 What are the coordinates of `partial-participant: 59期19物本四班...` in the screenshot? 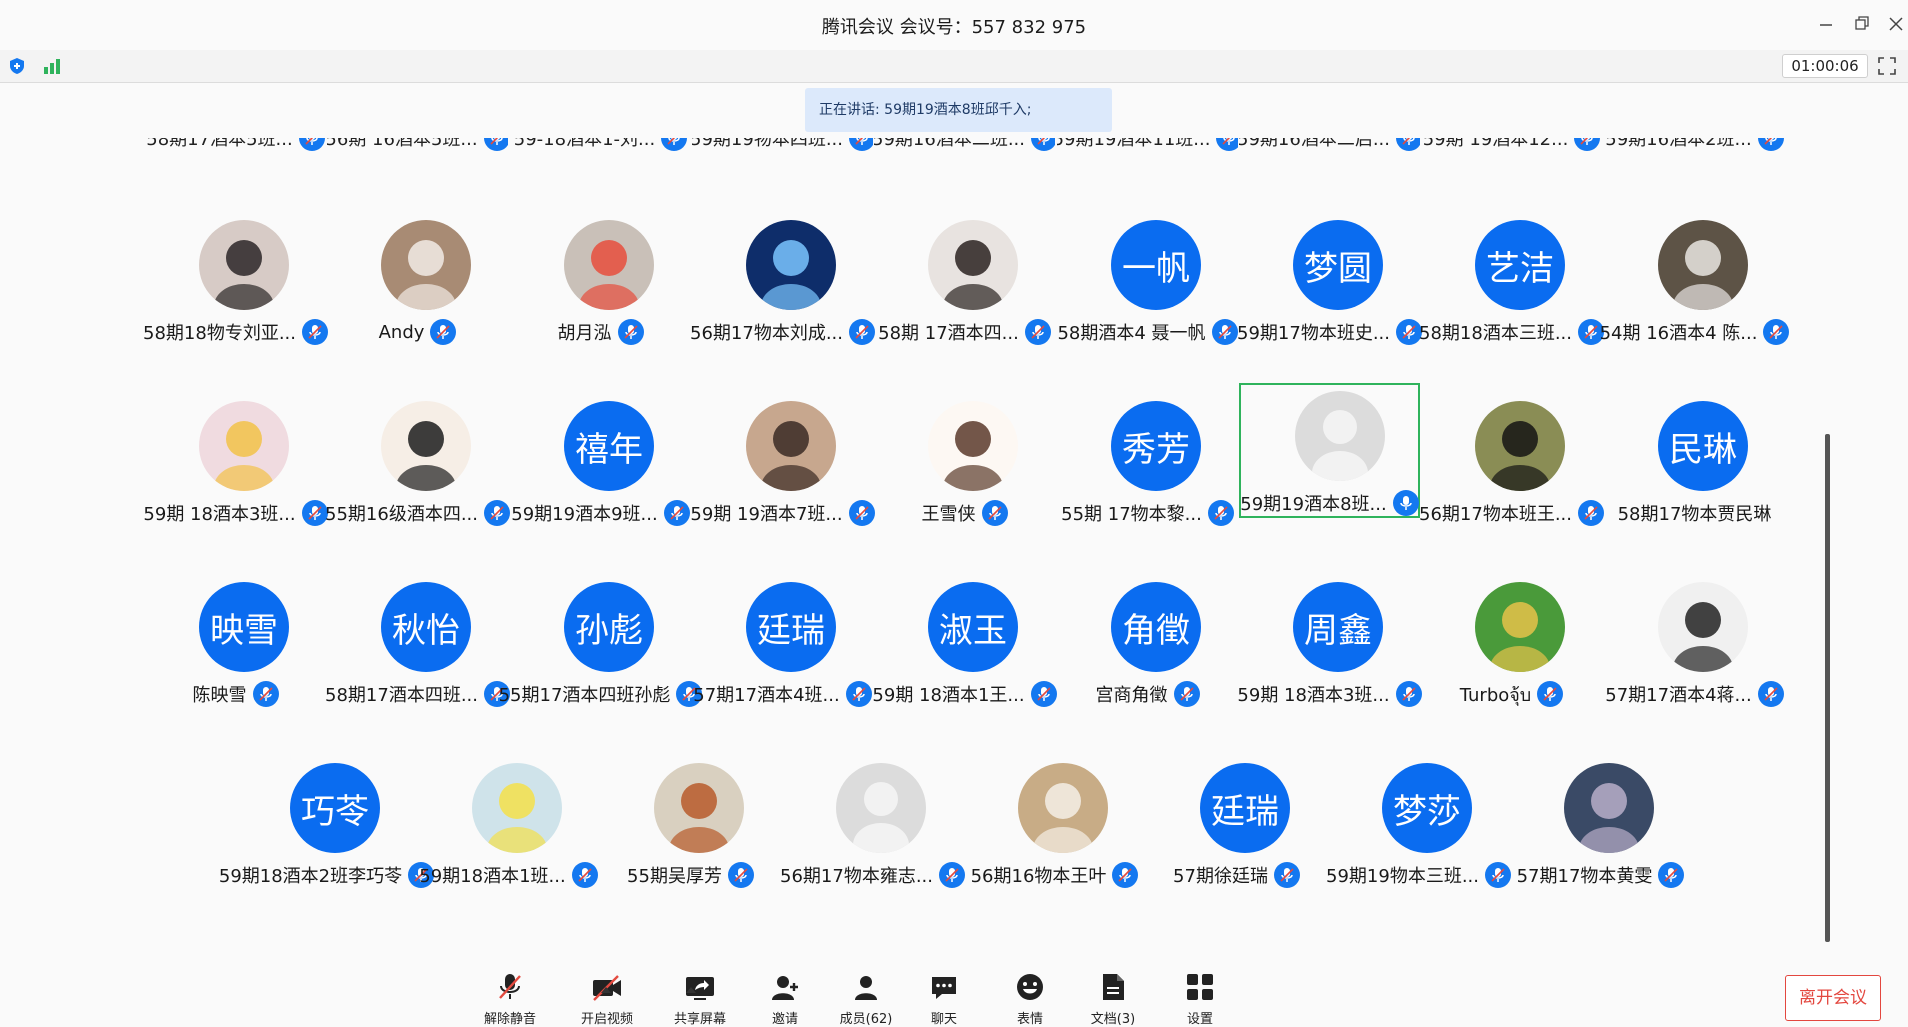 It's located at (782, 152).